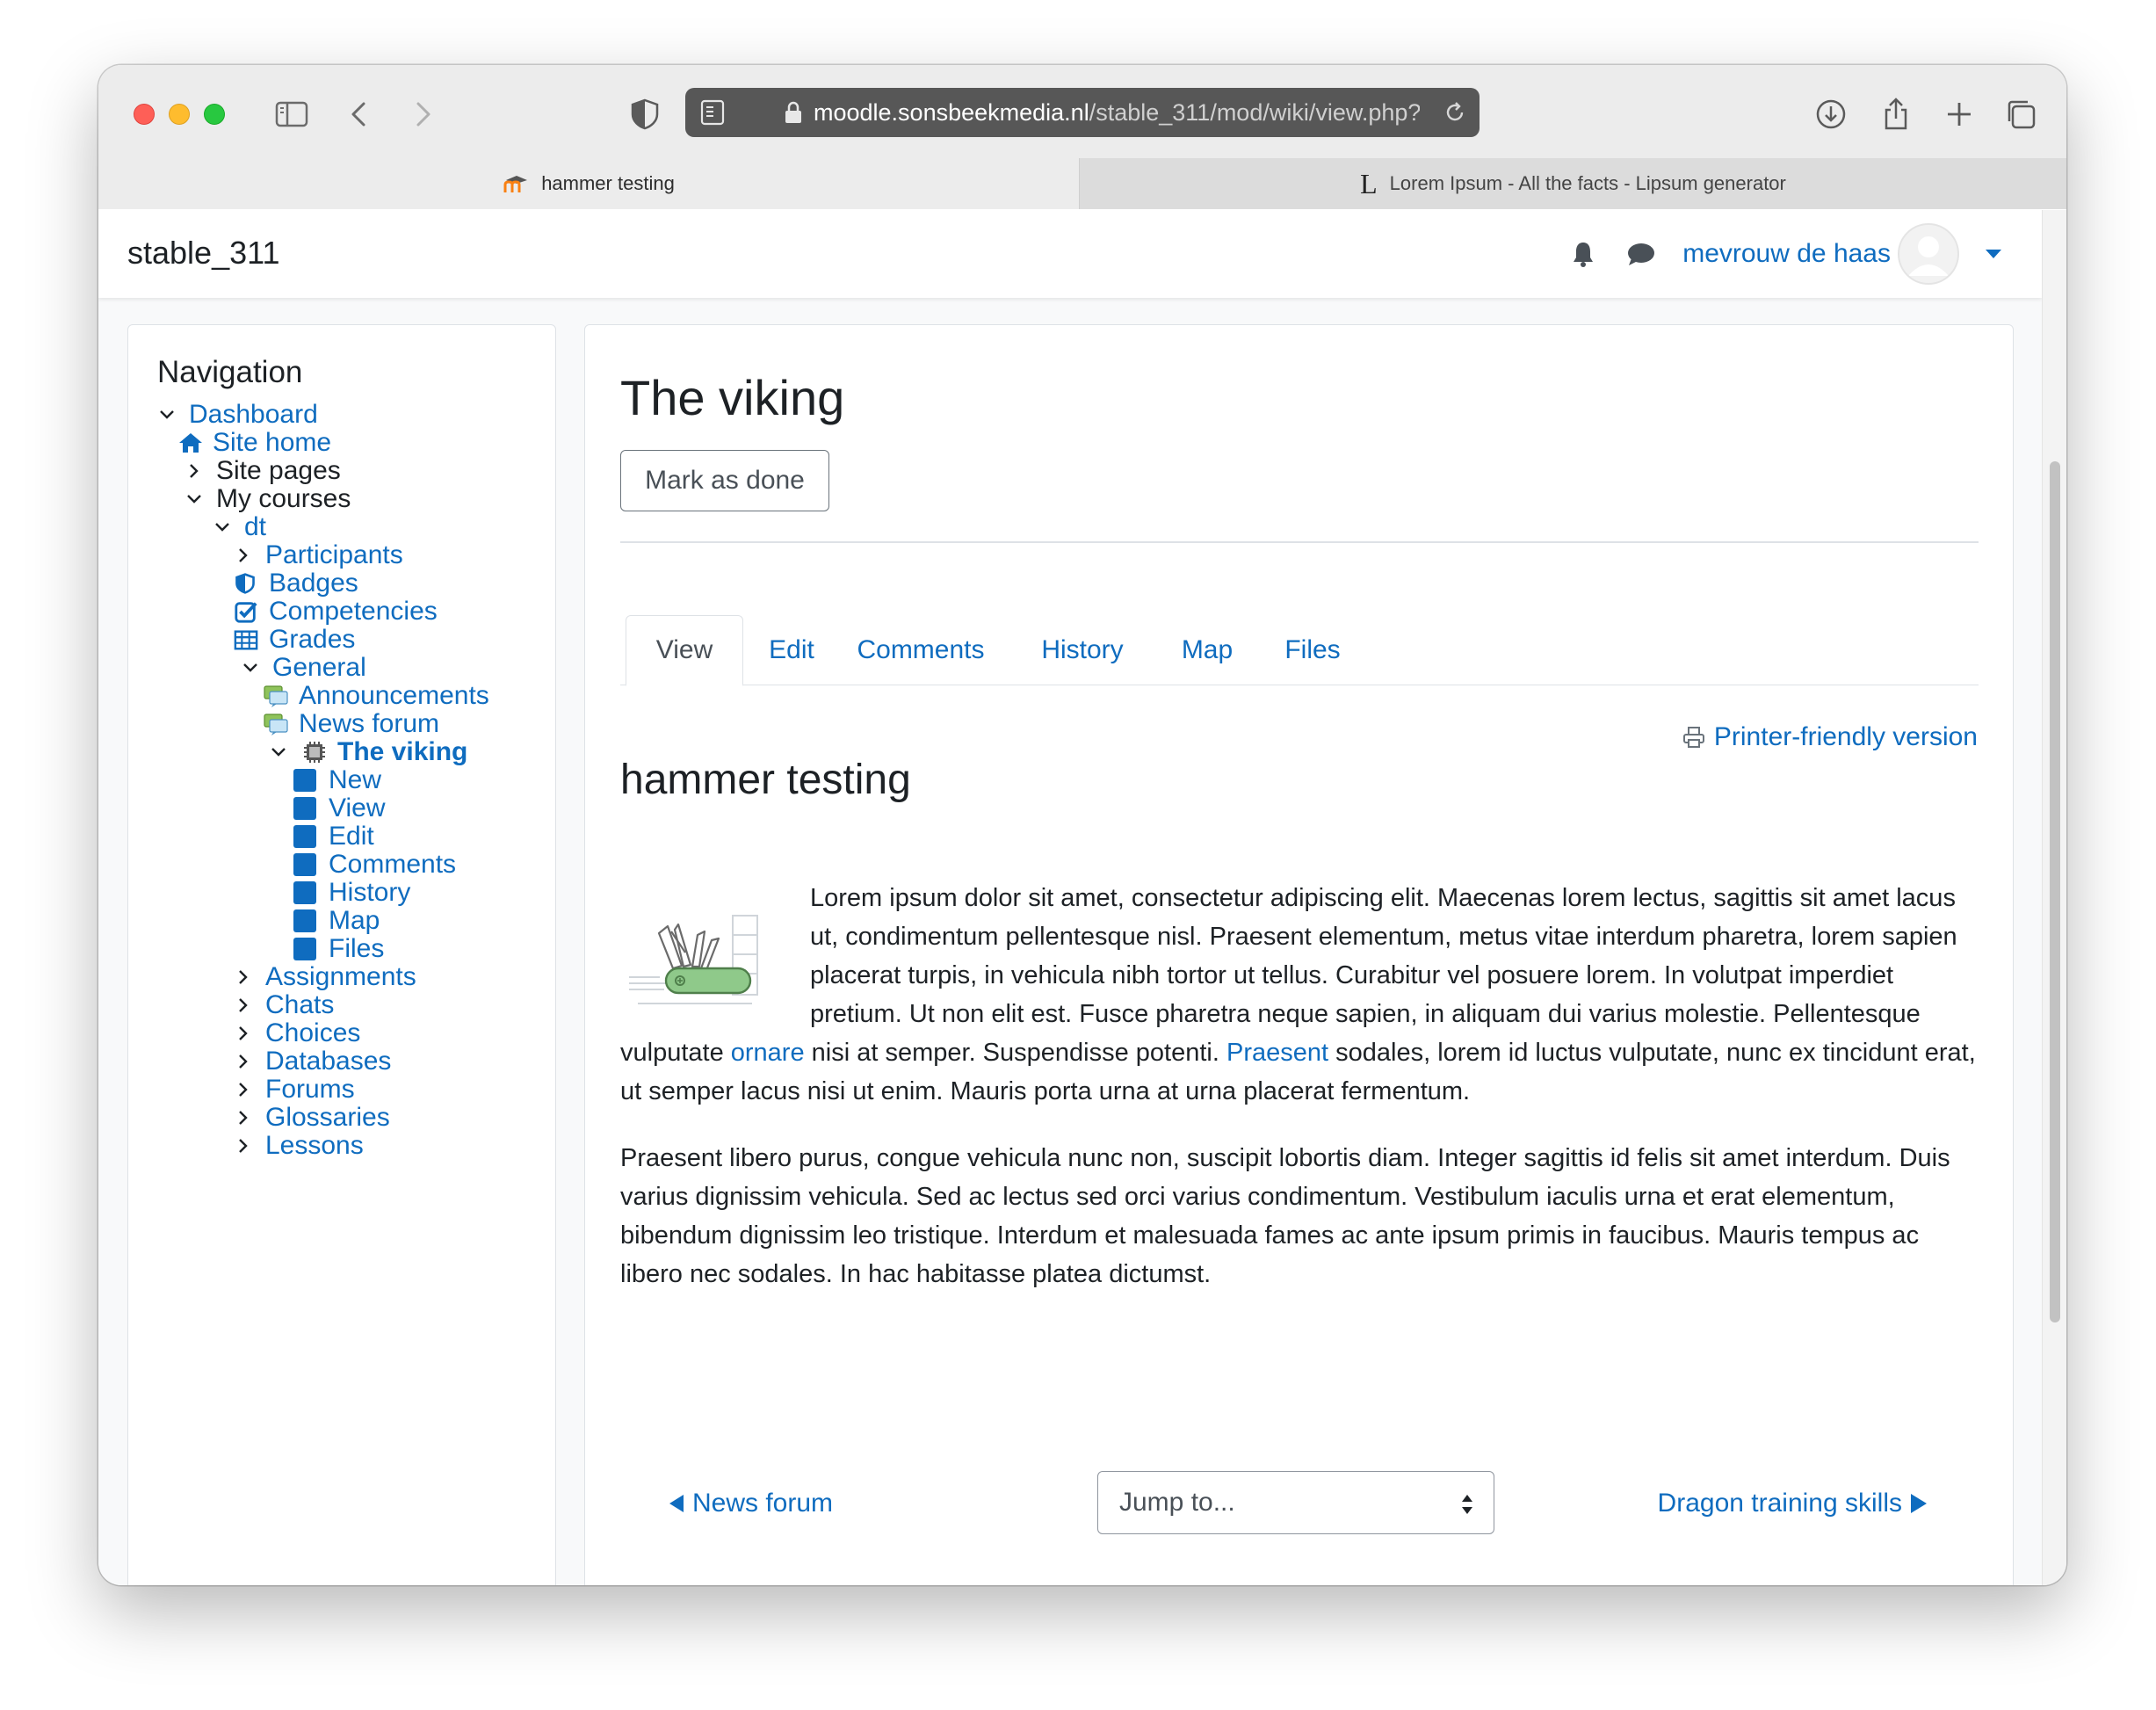 The height and width of the screenshot is (1710, 2156). I want to click on tab-label: Files, so click(1312, 649).